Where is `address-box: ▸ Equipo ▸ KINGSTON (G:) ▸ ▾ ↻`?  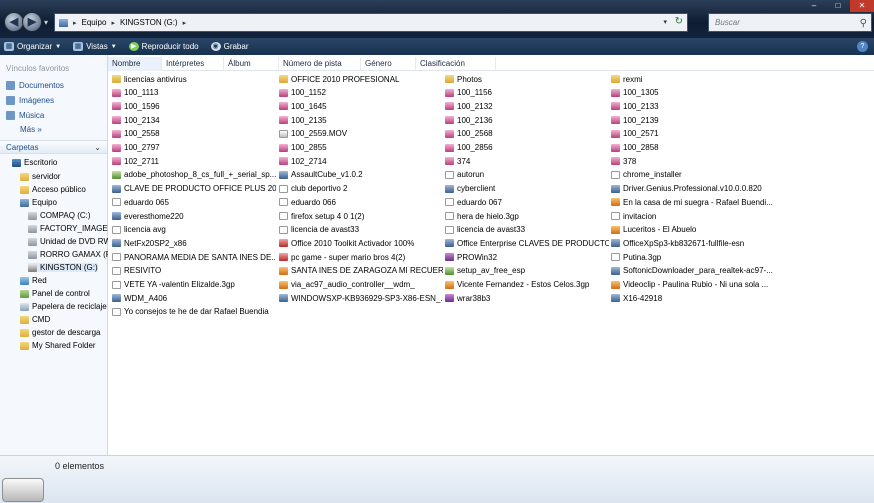
address-box: ▸ Equipo ▸ KINGSTON (G:) ▸ ▾ ↻ is located at coordinates (371, 22).